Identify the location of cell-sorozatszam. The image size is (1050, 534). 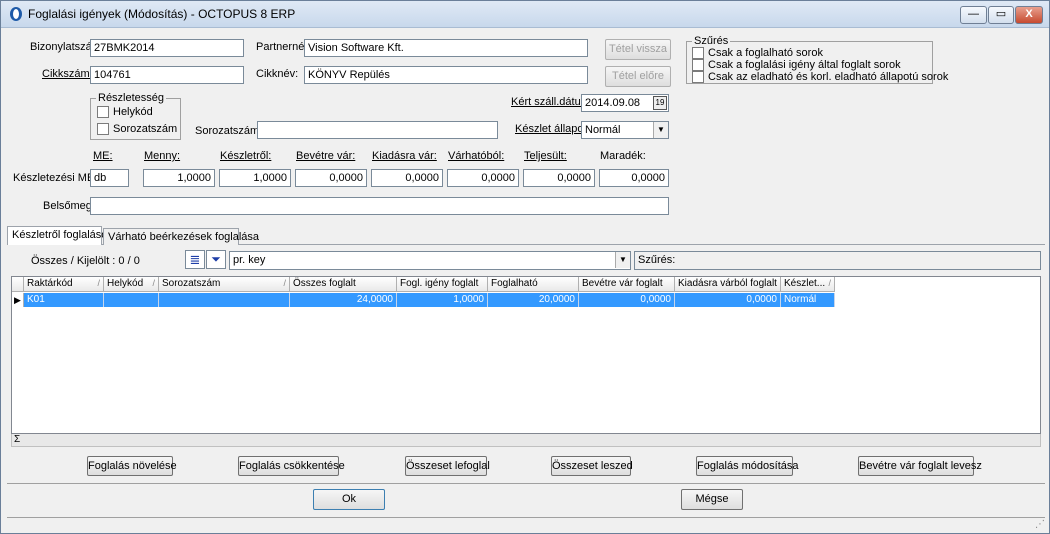
(224, 300).